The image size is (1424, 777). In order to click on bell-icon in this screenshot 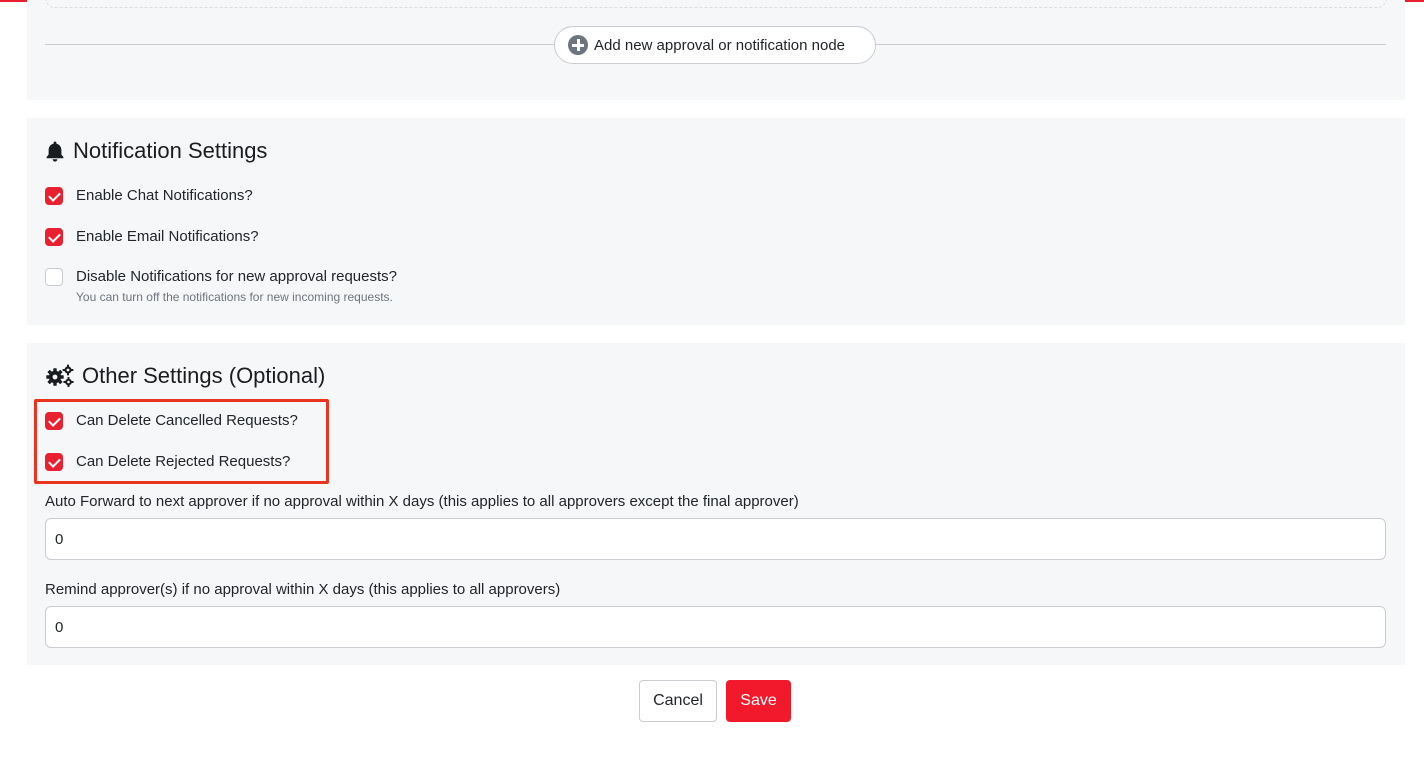, I will do `click(55, 151)`.